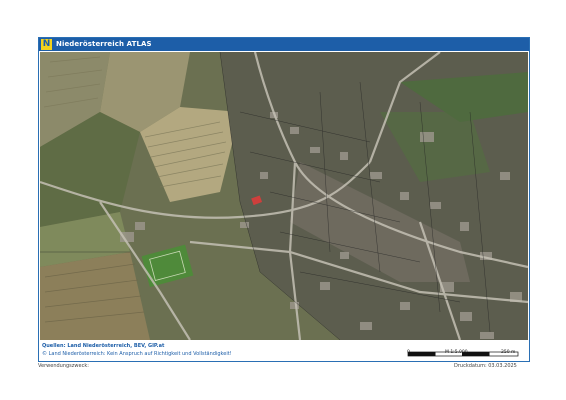 Image resolution: width=566 pixels, height=400 pixels. I want to click on noe-logo-icon: N, so click(46, 44).